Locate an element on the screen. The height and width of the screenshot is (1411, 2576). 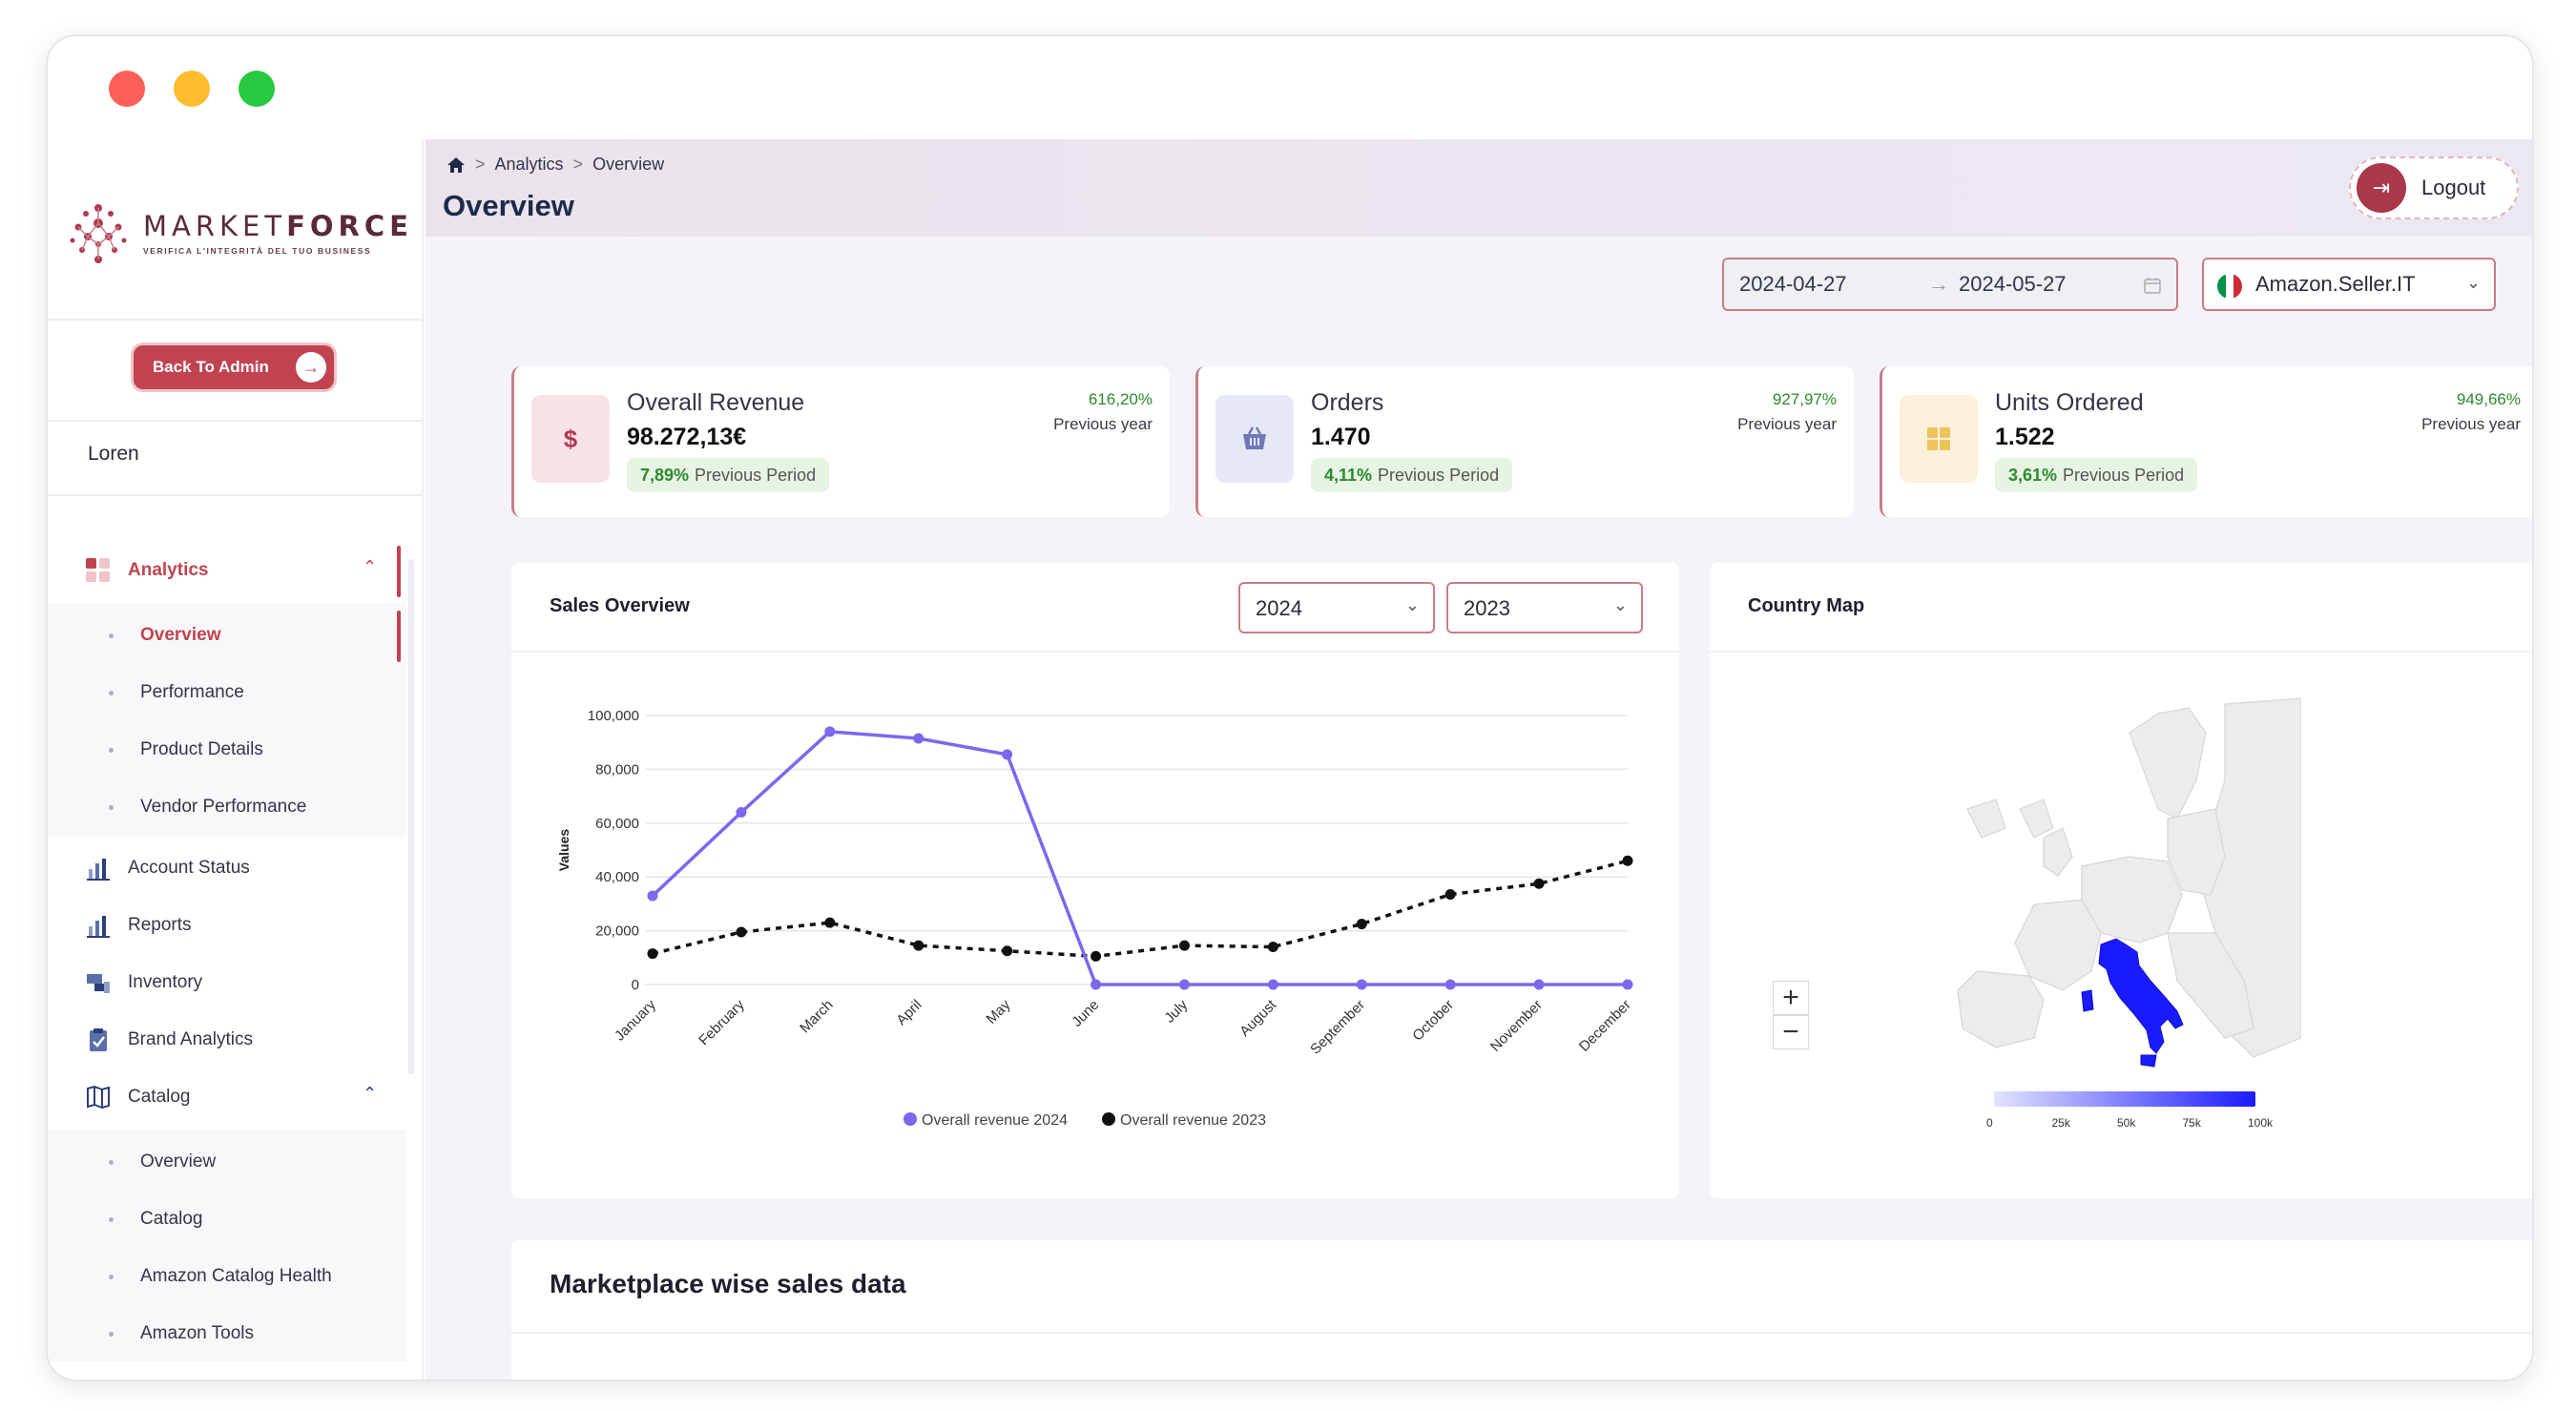
logo-mark-icon is located at coordinates (98, 233).